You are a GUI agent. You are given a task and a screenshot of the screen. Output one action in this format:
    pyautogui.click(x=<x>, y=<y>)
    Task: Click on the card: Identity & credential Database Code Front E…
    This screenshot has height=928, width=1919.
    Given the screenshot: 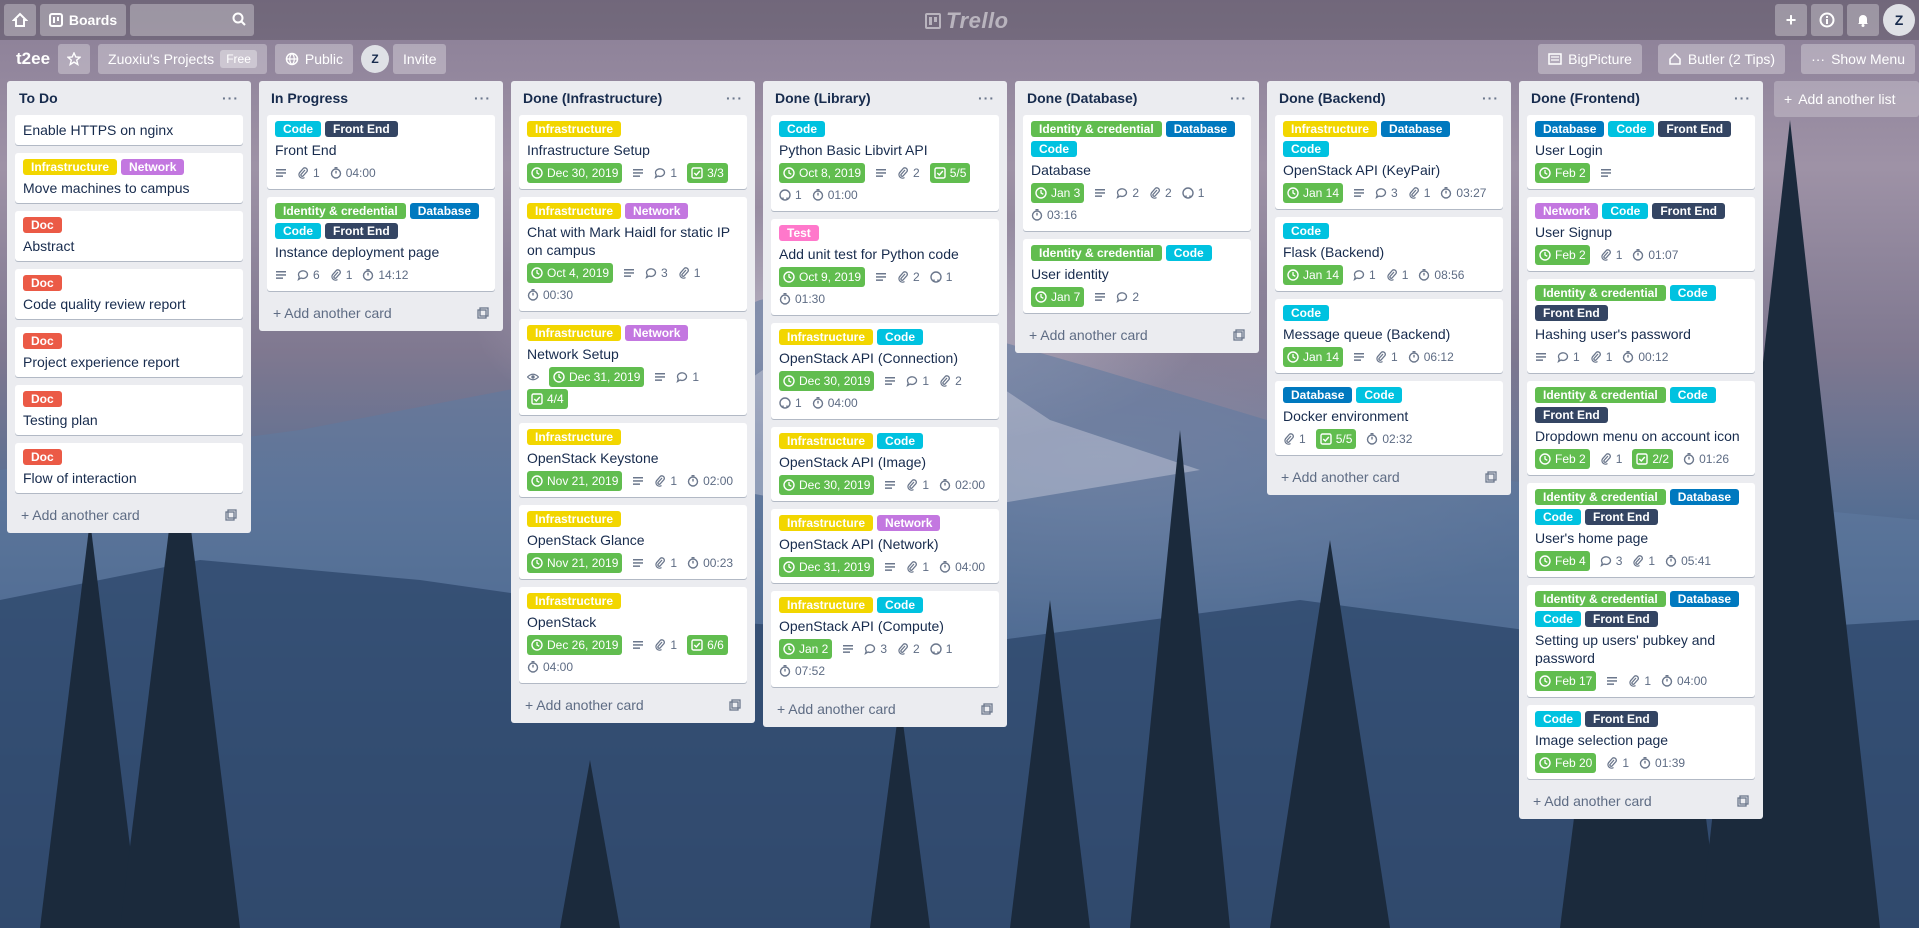 What is the action you would take?
    pyautogui.click(x=1641, y=530)
    